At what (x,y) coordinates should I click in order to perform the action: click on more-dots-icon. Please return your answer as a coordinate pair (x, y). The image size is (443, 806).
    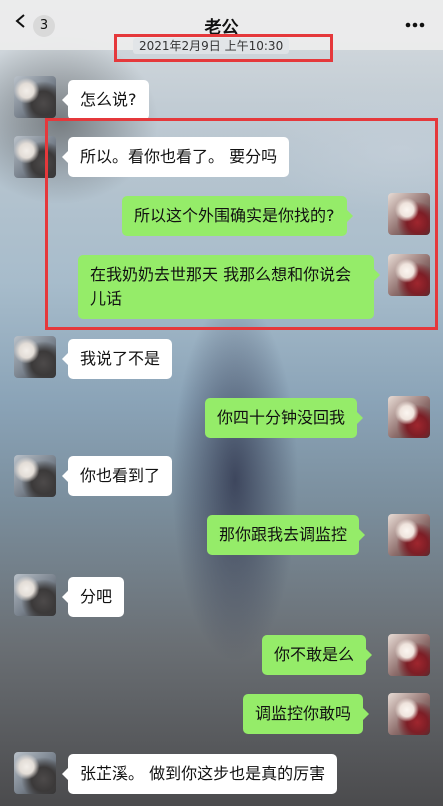
    Looking at the image, I should click on (415, 25).